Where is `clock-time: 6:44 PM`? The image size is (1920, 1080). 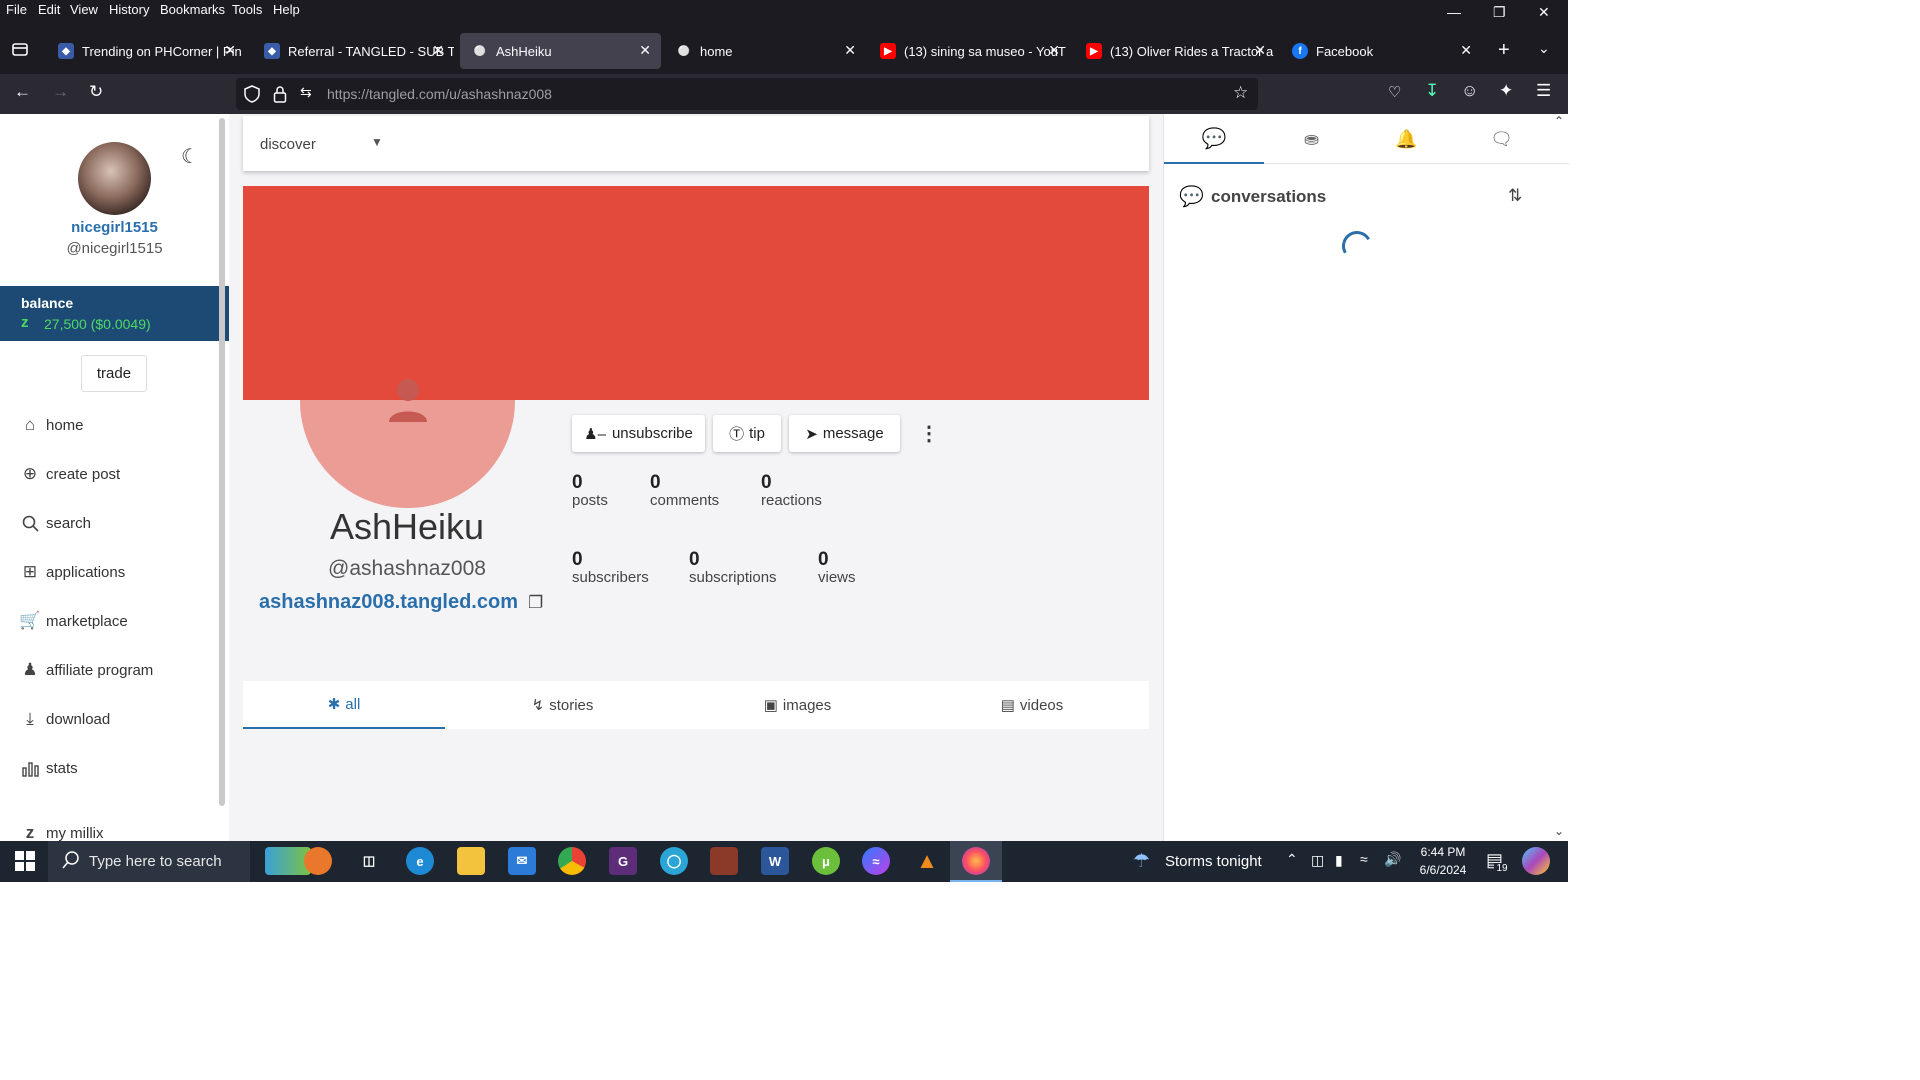
clock-time: 6:44 PM is located at coordinates (1443, 852).